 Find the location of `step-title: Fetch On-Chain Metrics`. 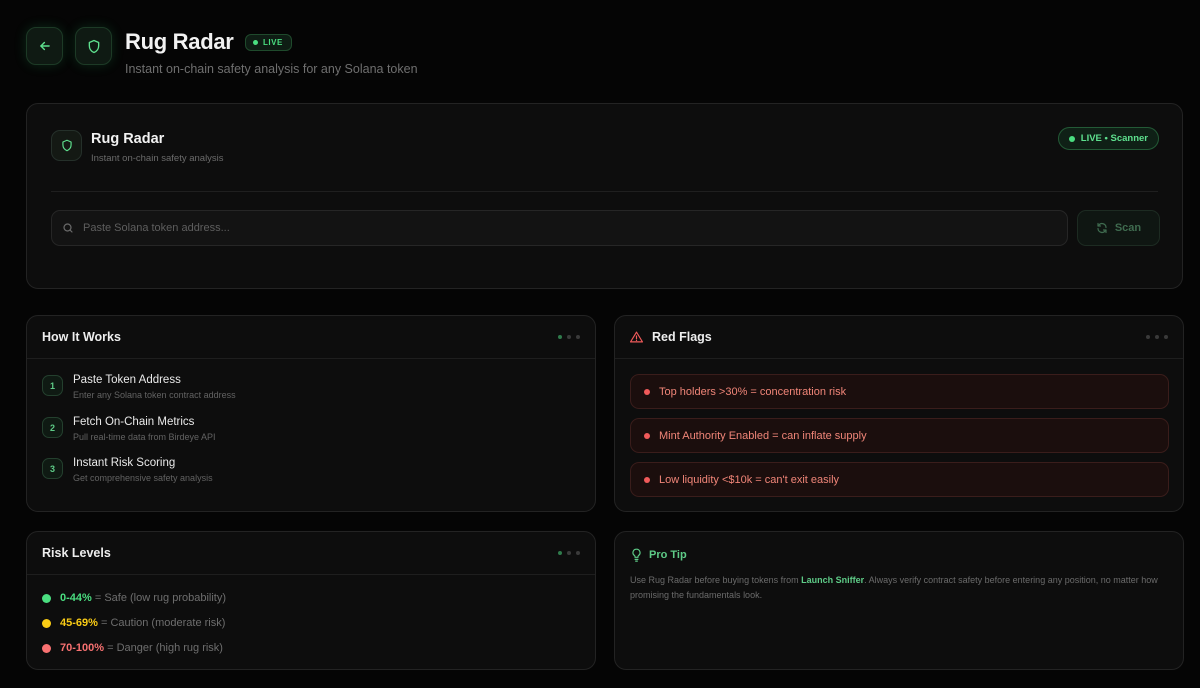

step-title: Fetch On-Chain Metrics is located at coordinates (134, 422).